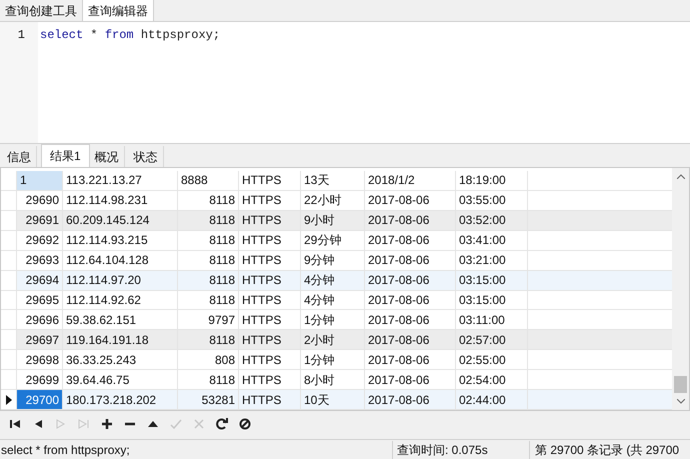 The width and height of the screenshot is (690, 459). I want to click on query-time: 查询时间: 0.075s, so click(460, 449).